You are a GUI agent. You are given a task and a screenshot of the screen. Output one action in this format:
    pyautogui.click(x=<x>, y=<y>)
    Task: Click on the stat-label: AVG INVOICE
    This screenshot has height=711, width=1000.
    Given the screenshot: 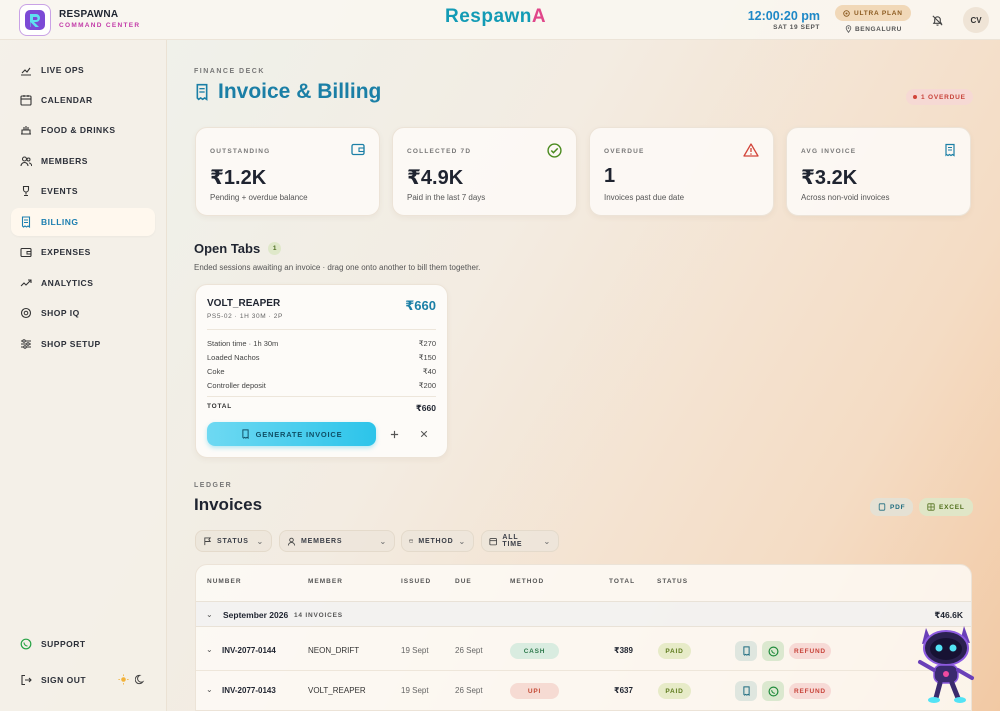 What is the action you would take?
    pyautogui.click(x=829, y=151)
    